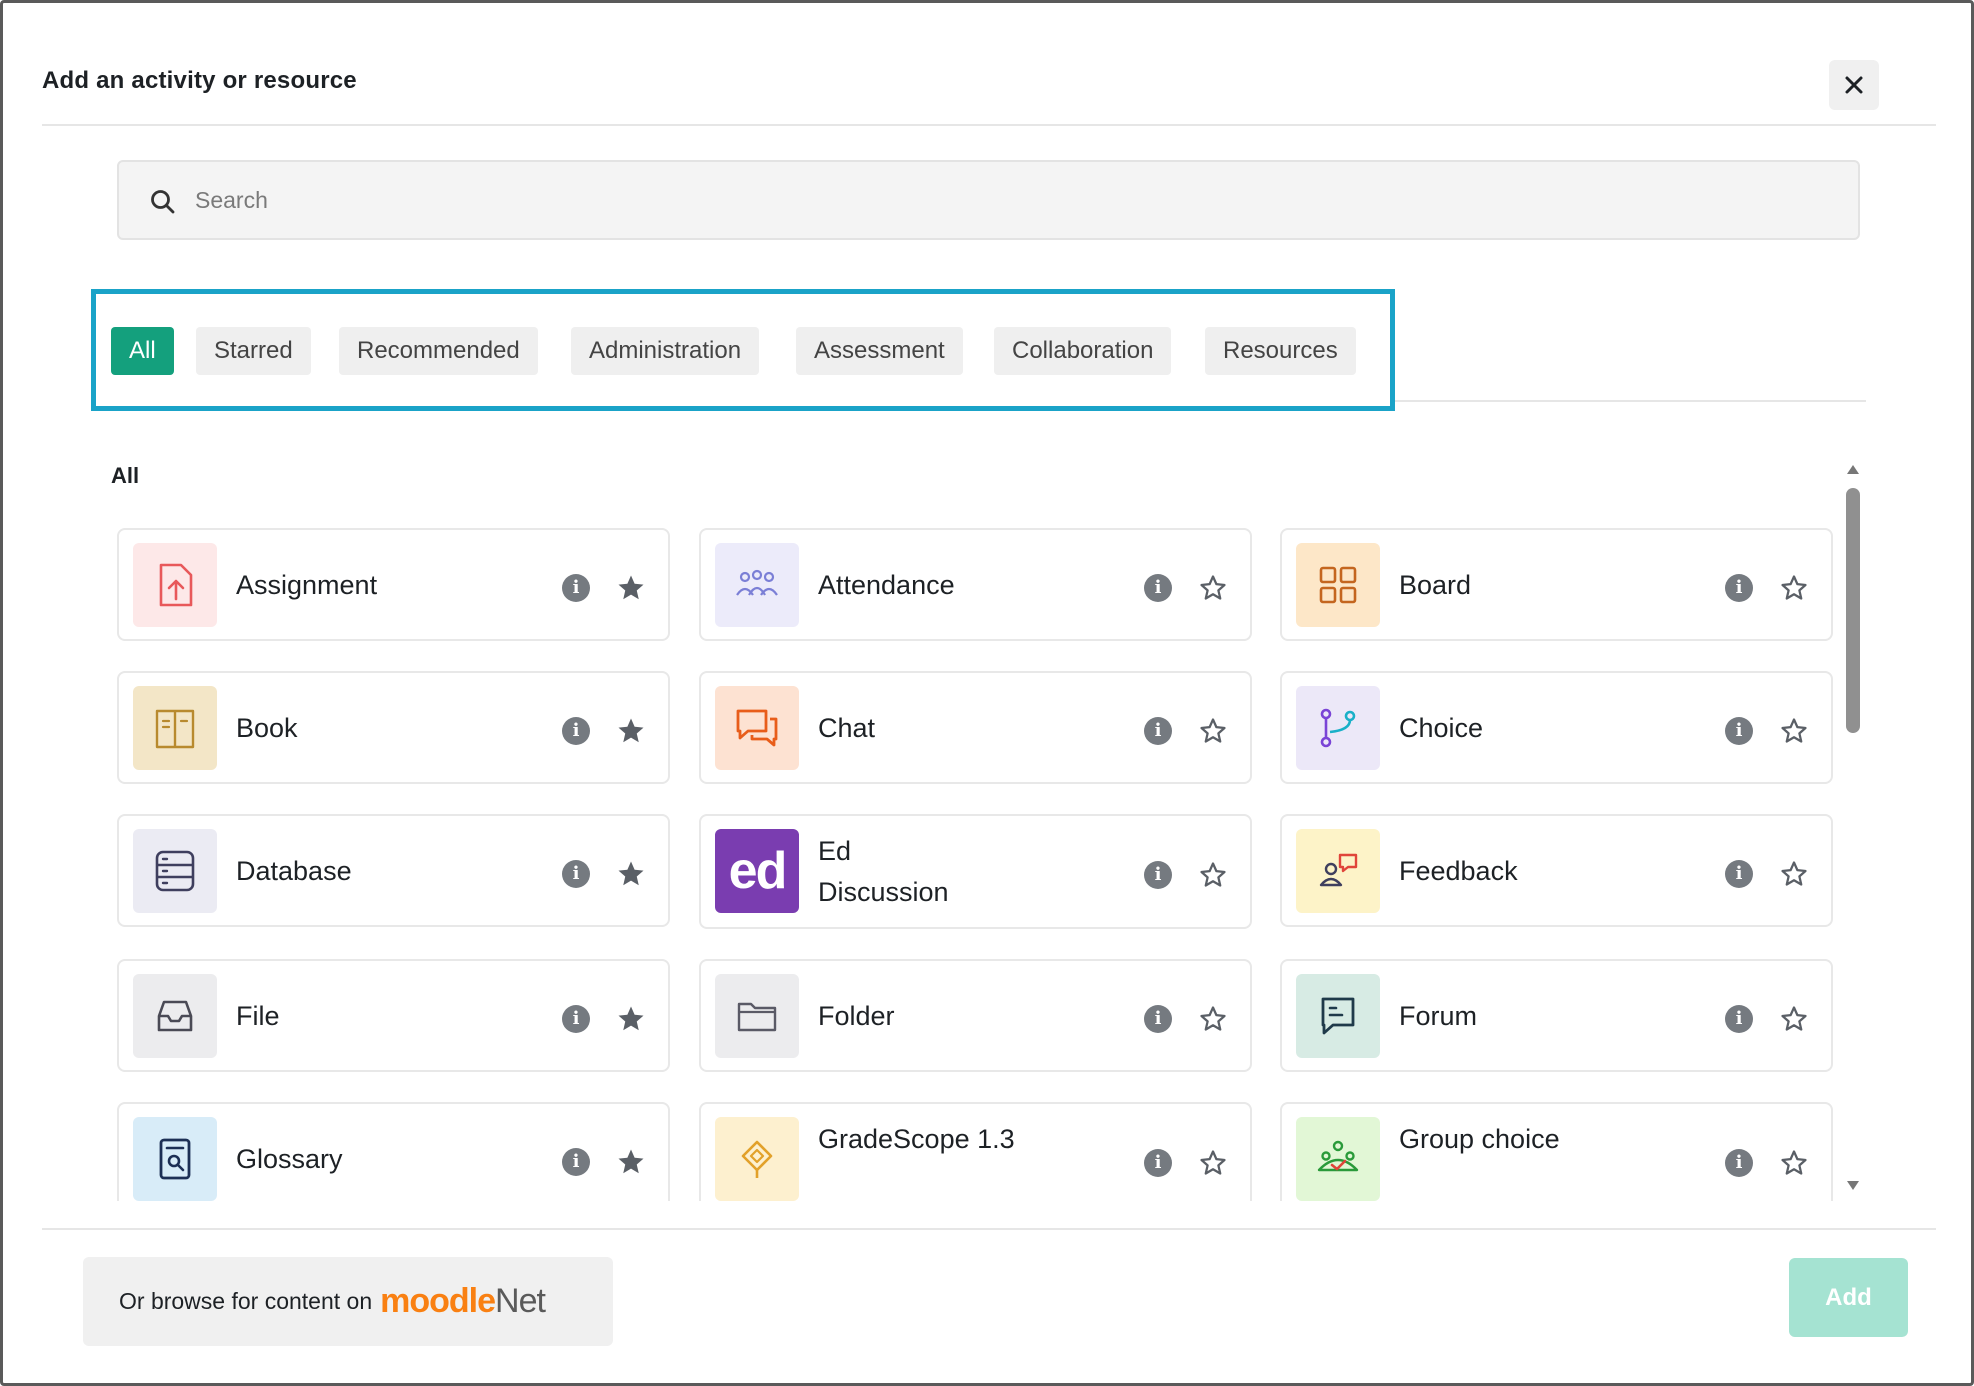 Image resolution: width=1974 pixels, height=1386 pixels. I want to click on activity-name: GradeScope 1.3, so click(916, 1139).